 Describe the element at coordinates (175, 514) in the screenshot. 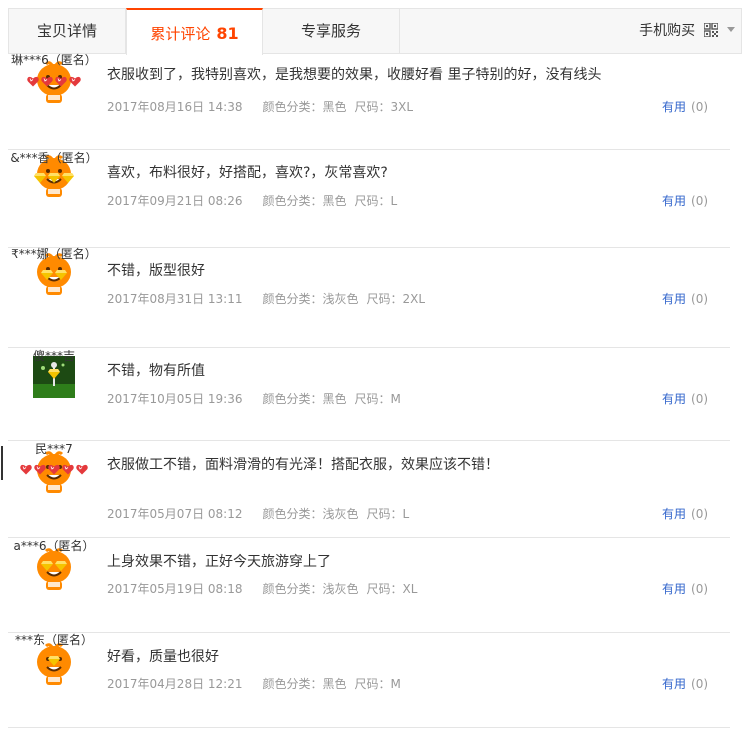

I see `review-date: 2017年05月07日 08:12` at that location.